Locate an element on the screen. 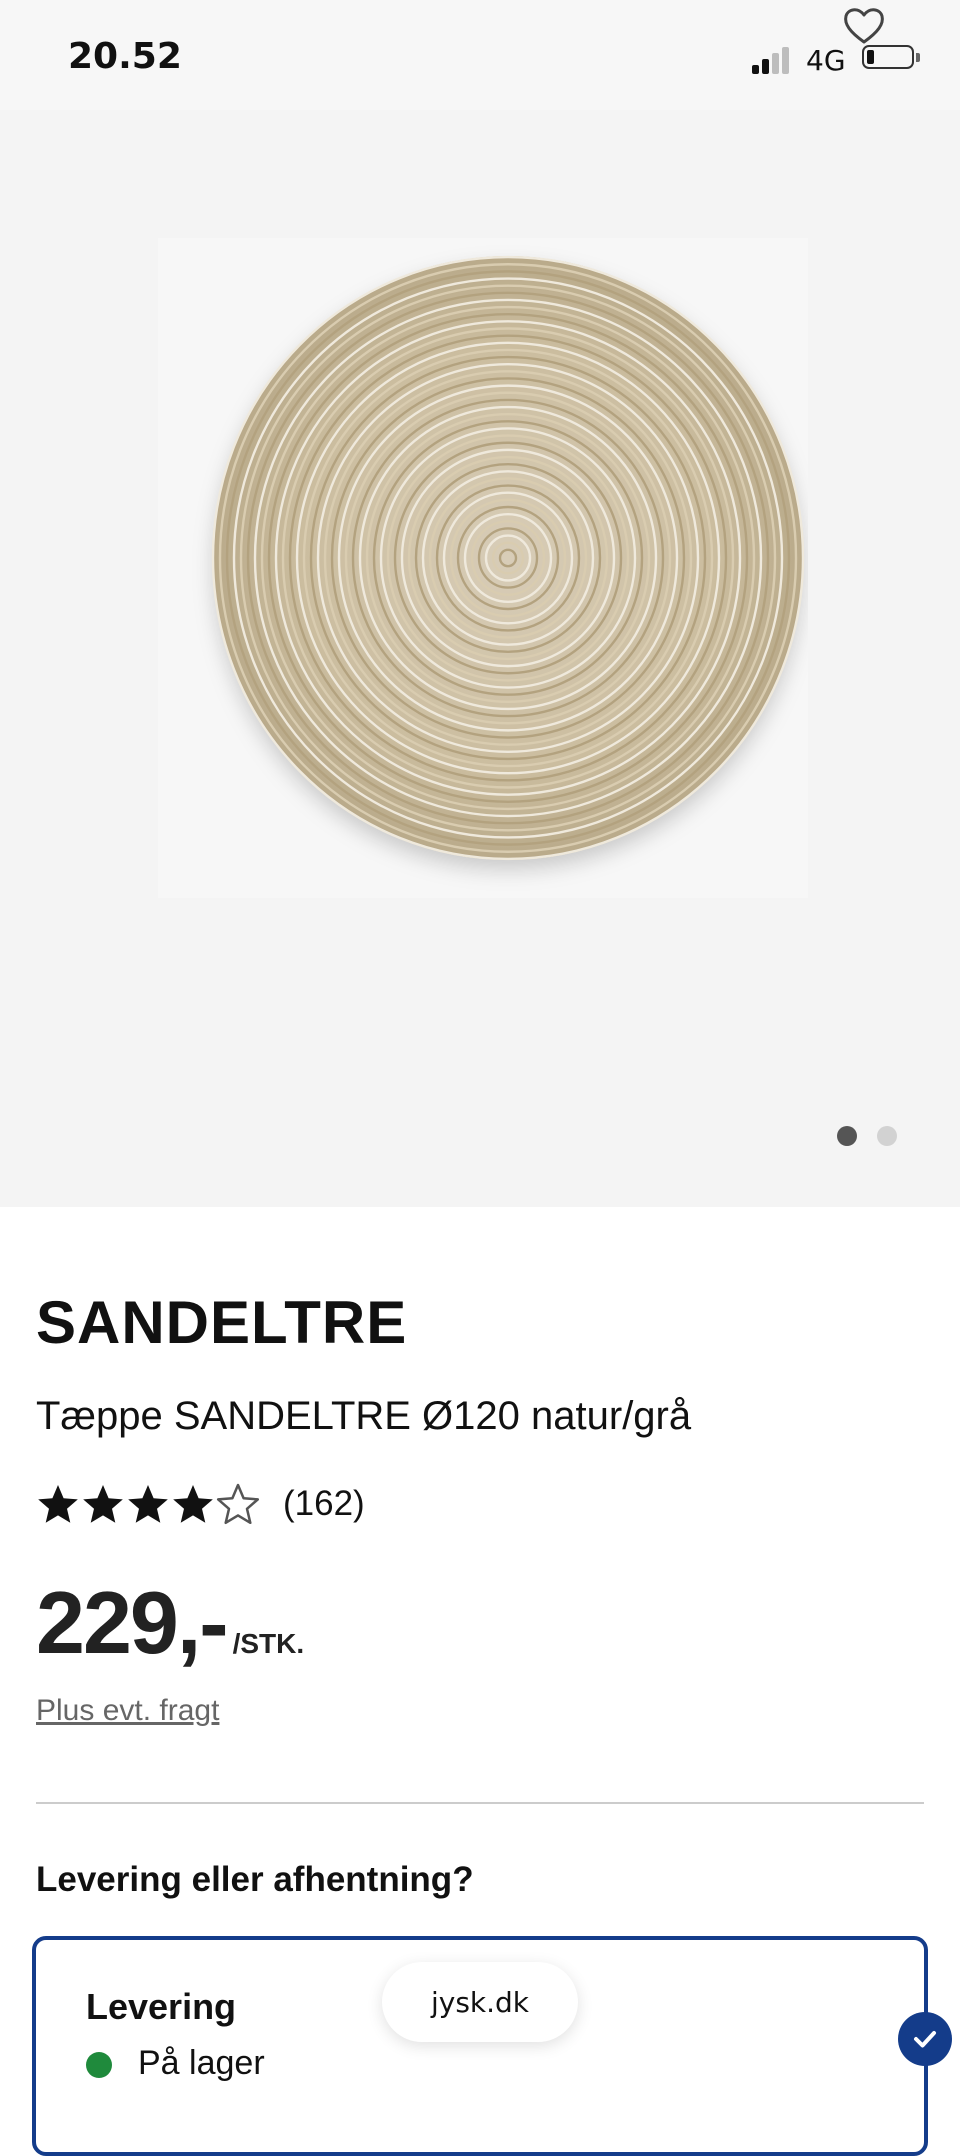  stock-status: På lager is located at coordinates (201, 2063).